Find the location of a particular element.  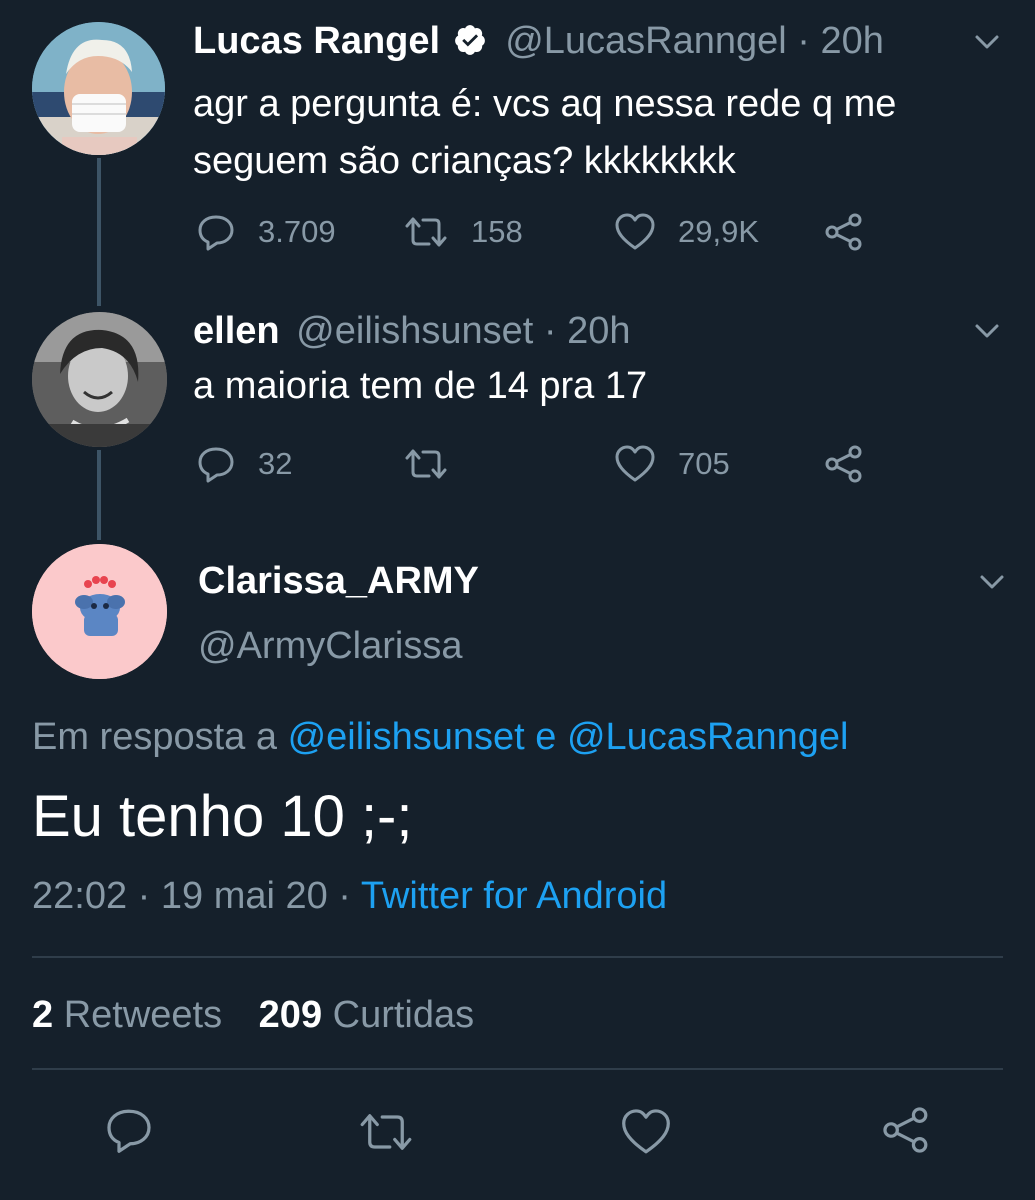

reply-button: 32 is located at coordinates (244, 464).